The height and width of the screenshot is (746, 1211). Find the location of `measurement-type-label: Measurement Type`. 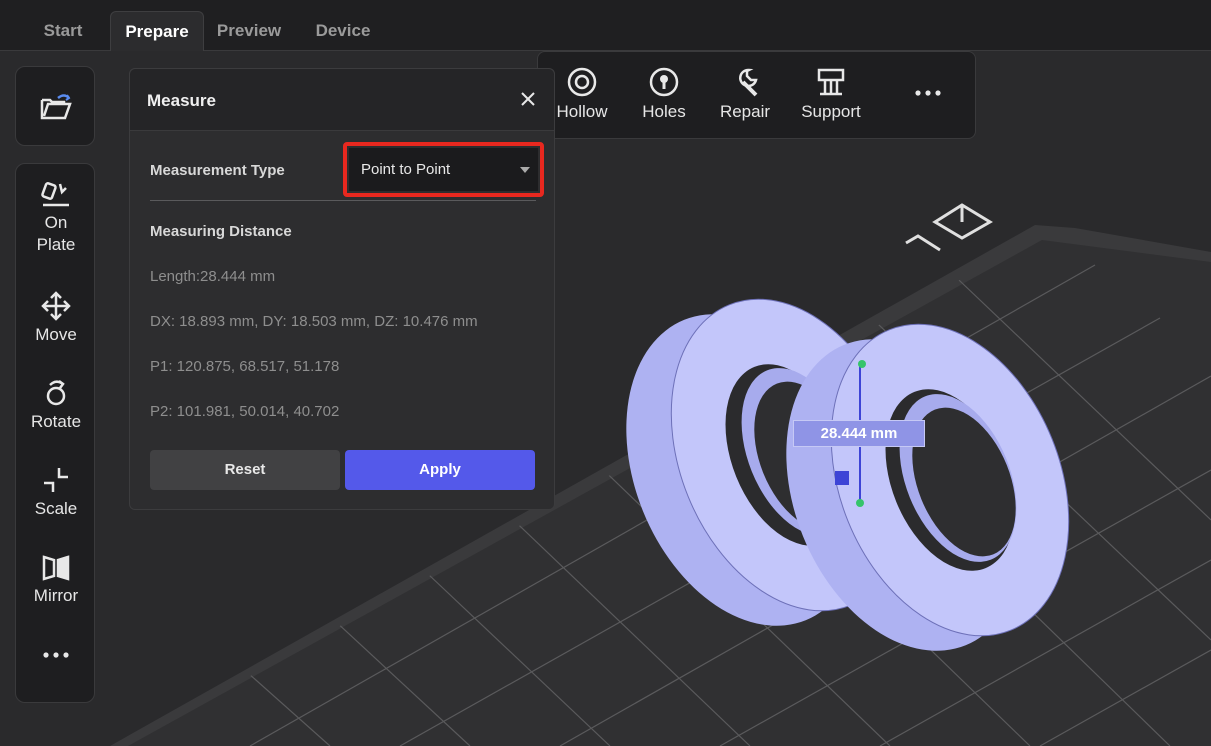

measurement-type-label: Measurement Type is located at coordinates (217, 170).